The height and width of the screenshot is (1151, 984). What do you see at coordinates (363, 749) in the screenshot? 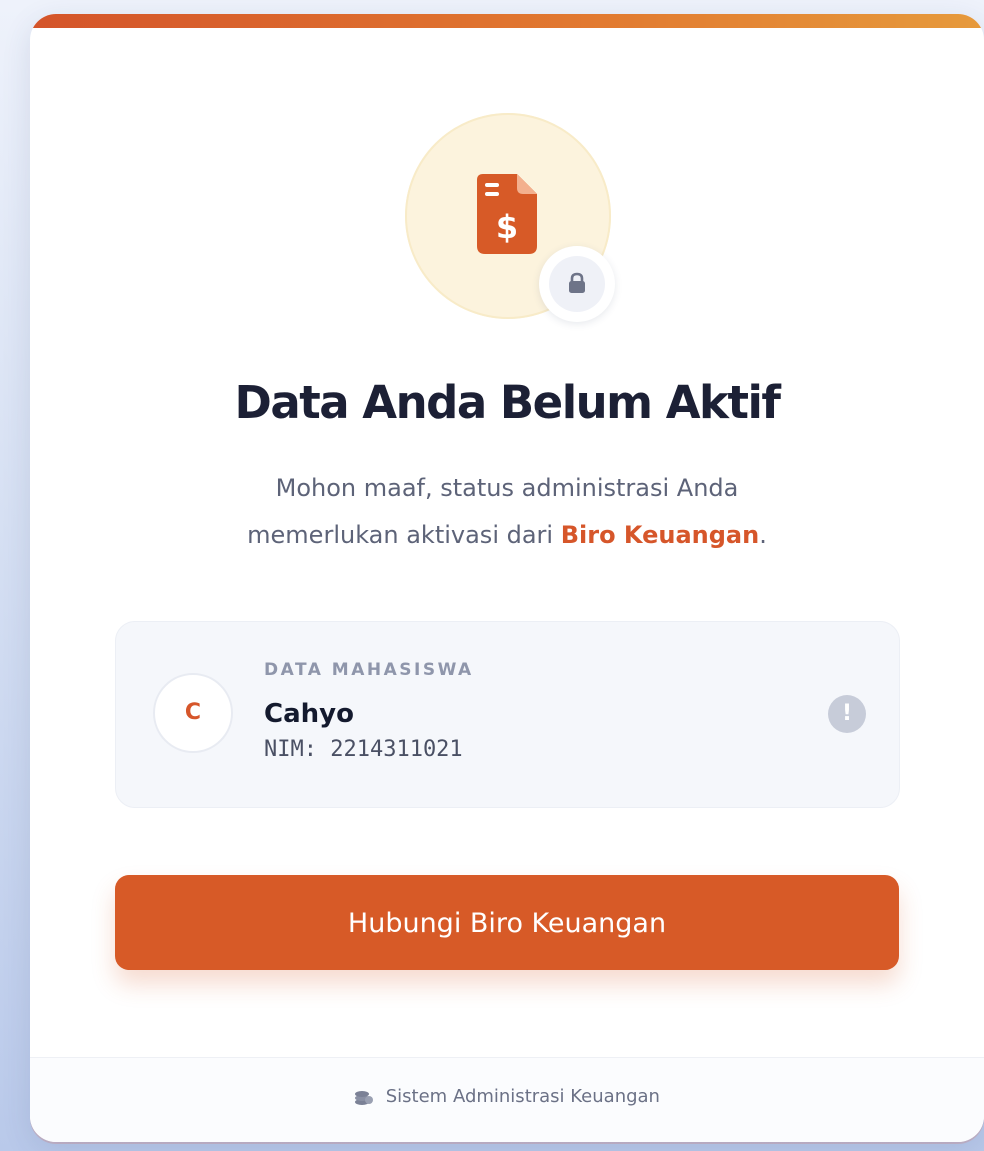
I see `student-nim: NIM: 2214311021` at bounding box center [363, 749].